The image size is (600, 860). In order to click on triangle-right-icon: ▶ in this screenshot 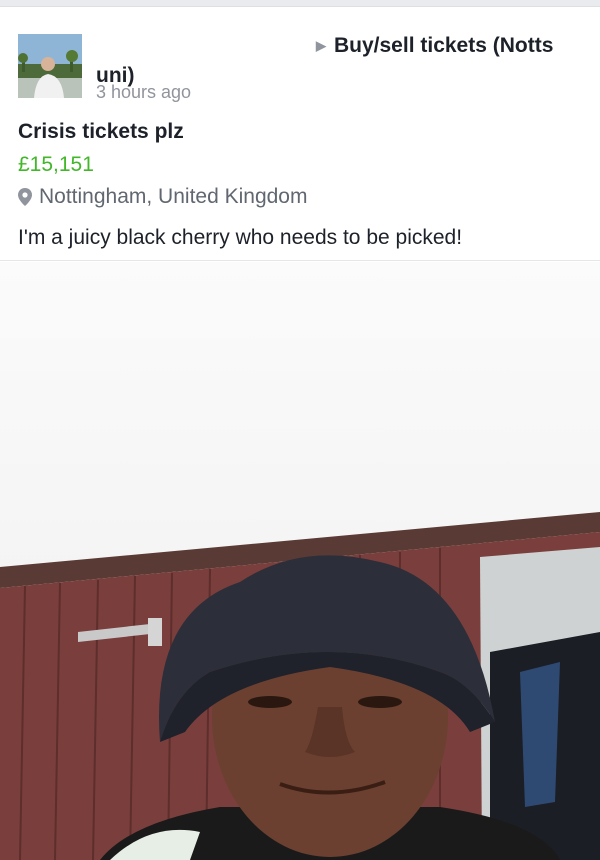, I will do `click(321, 45)`.